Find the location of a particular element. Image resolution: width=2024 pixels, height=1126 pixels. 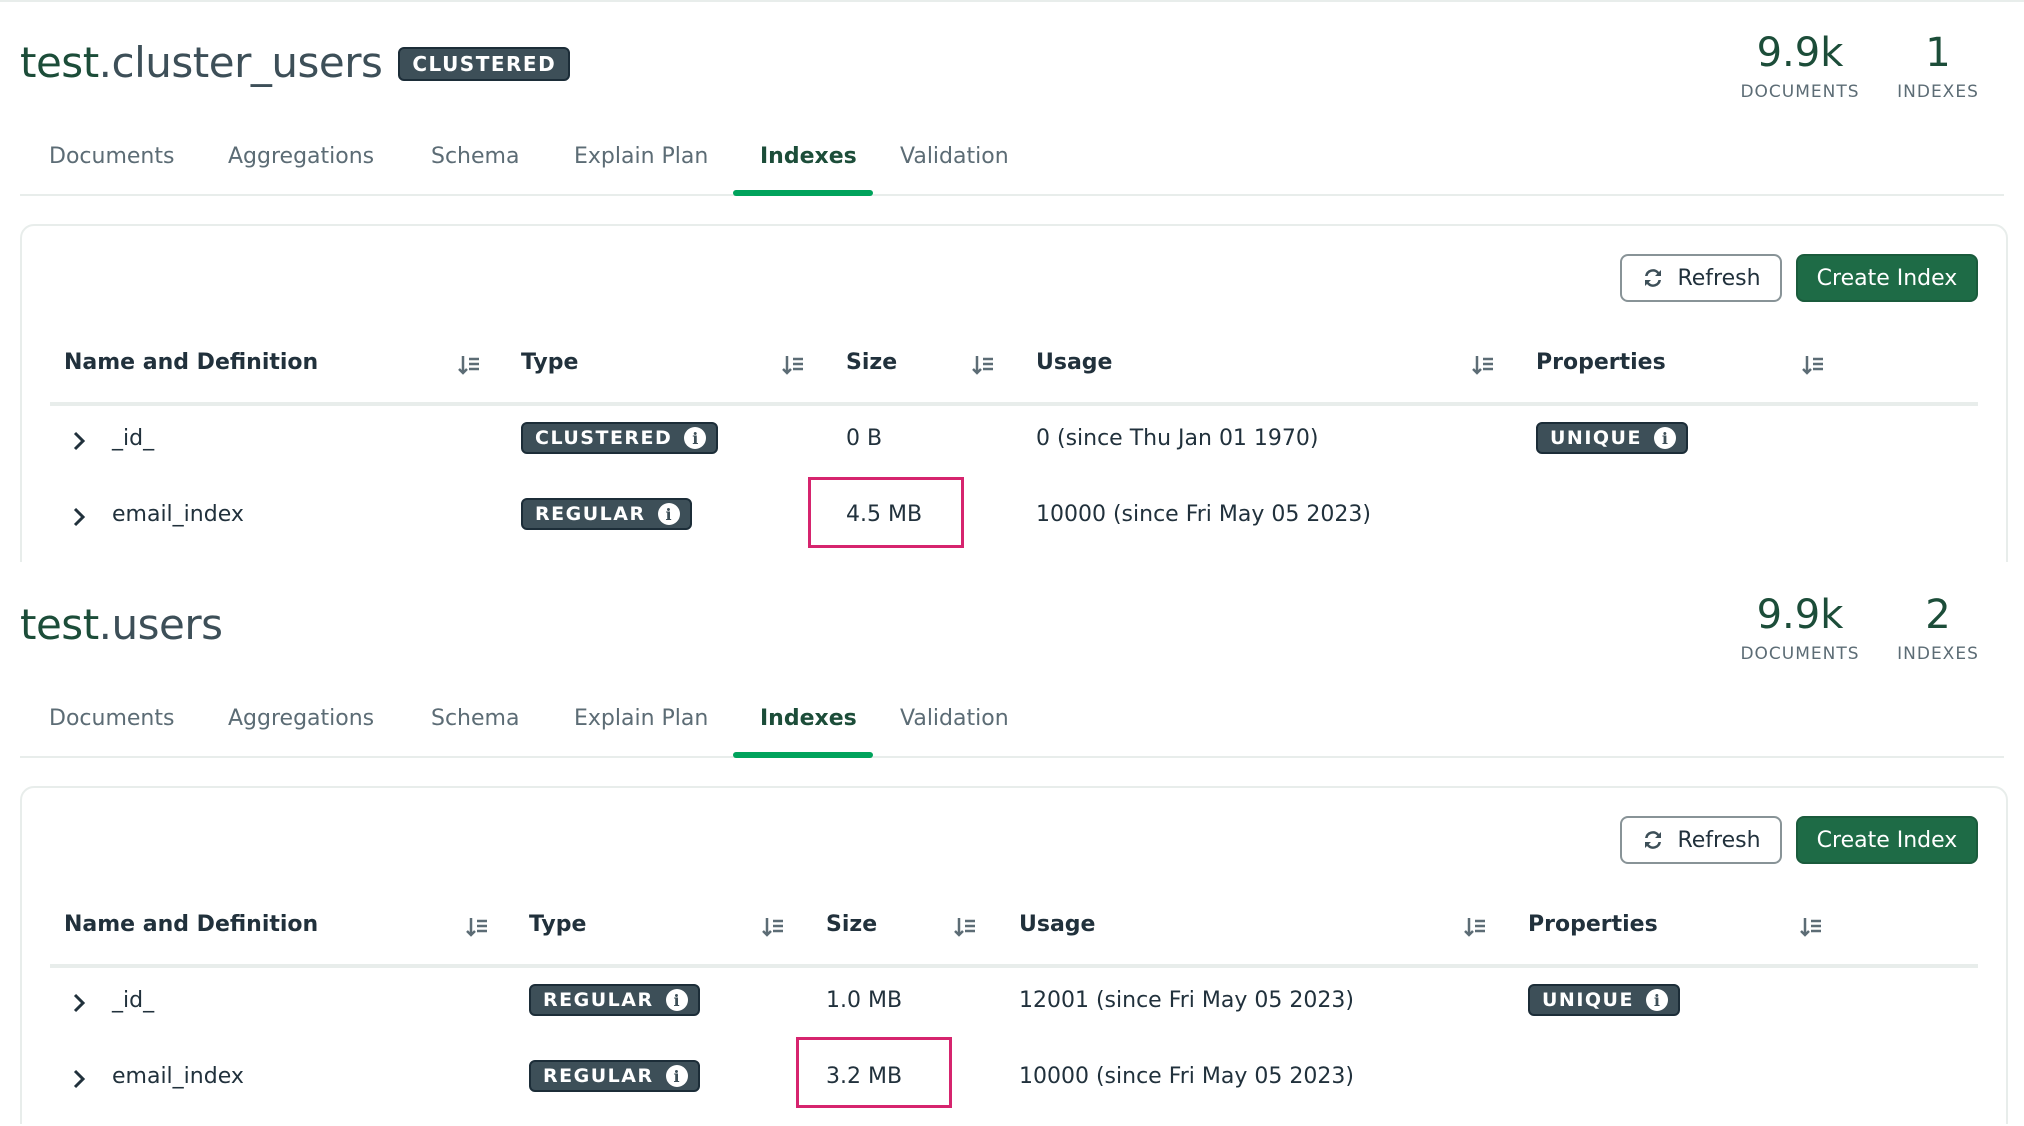

db-name: test is located at coordinates (59, 62).